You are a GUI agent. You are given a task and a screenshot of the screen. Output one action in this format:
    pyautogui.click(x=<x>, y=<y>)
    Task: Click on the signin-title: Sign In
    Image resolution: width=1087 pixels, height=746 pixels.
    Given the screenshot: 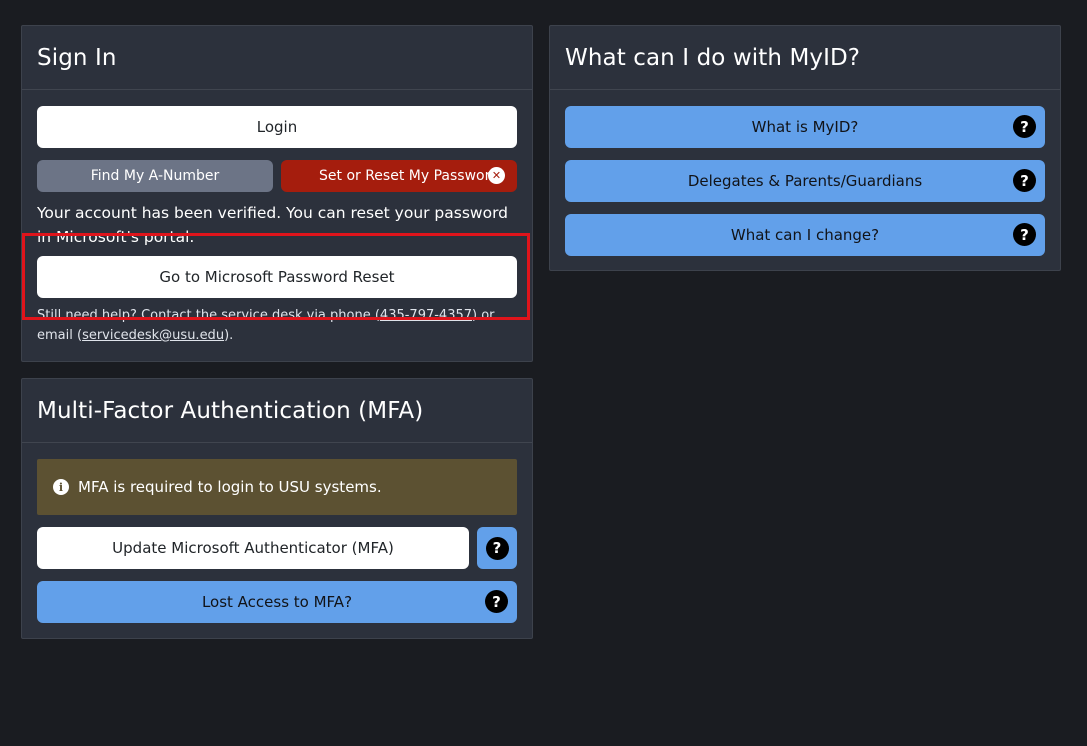 What is the action you would take?
    pyautogui.click(x=277, y=58)
    